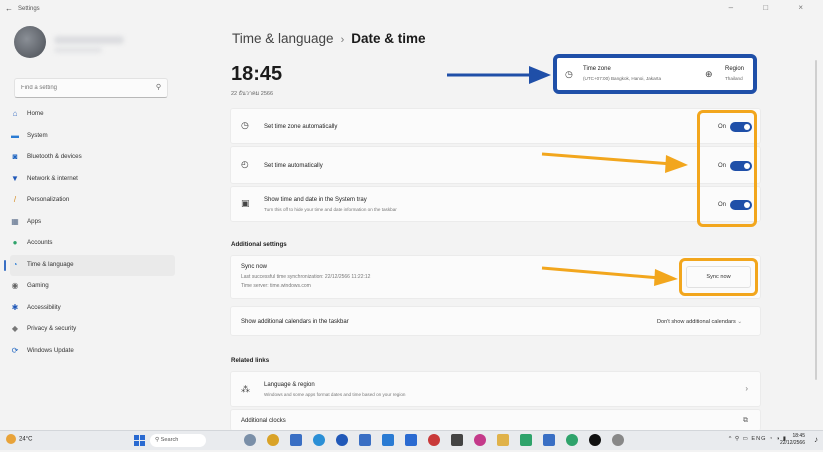 This screenshot has width=823, height=452. Describe the element at coordinates (38, 285) in the screenshot. I see `sidebar-item-label: Gaming` at that location.